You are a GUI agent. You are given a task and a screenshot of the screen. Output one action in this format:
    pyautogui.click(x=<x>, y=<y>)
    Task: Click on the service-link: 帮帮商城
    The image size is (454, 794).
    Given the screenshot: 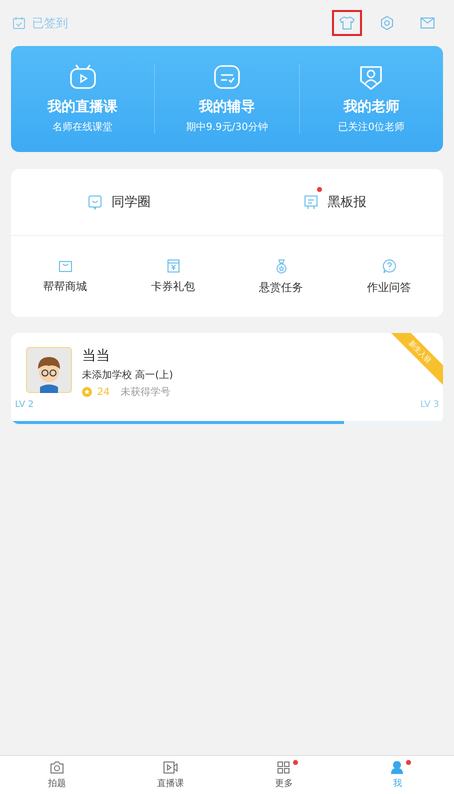 What is the action you would take?
    pyautogui.click(x=65, y=277)
    